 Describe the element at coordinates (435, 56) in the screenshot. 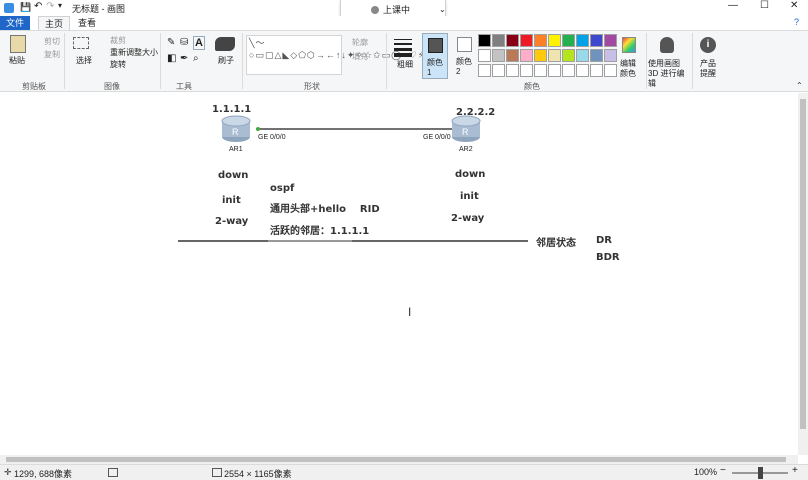

I see `color1-selector: 颜色 1` at that location.